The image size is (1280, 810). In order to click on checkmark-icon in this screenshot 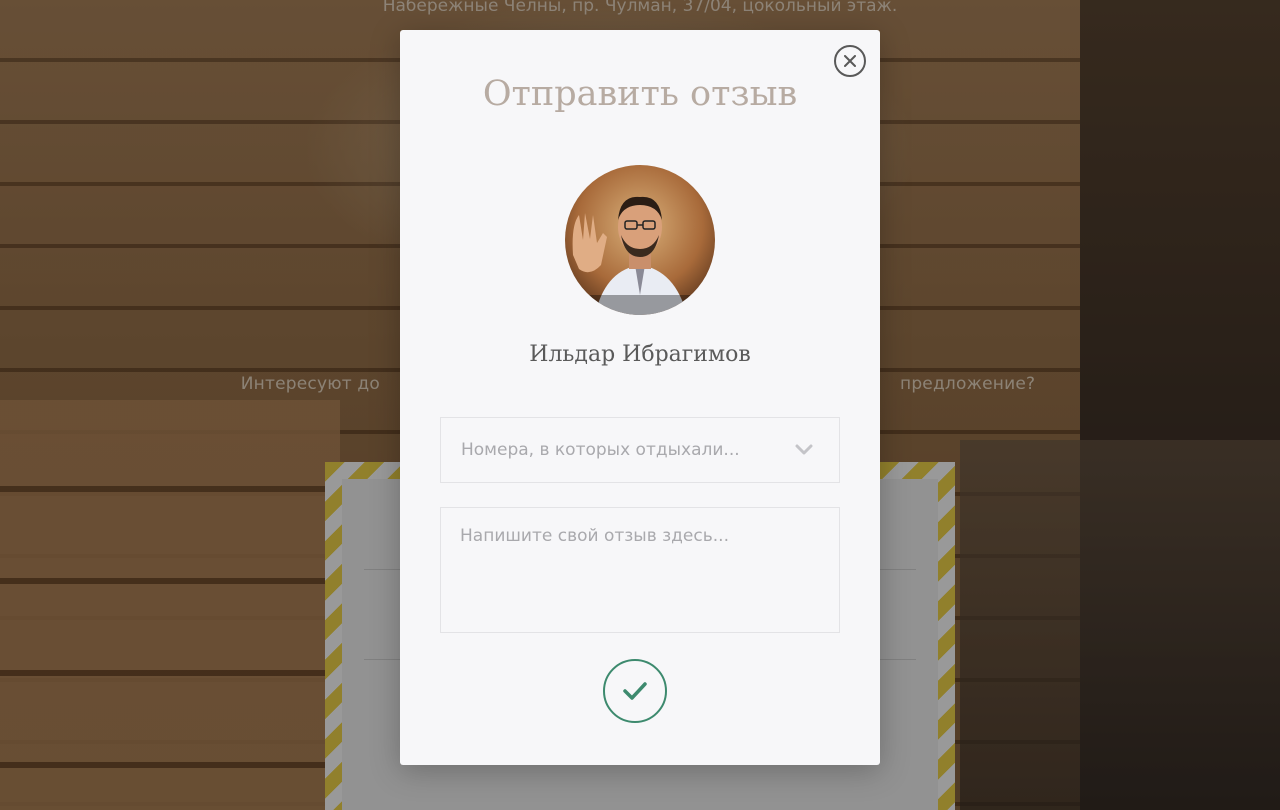, I will do `click(635, 691)`.